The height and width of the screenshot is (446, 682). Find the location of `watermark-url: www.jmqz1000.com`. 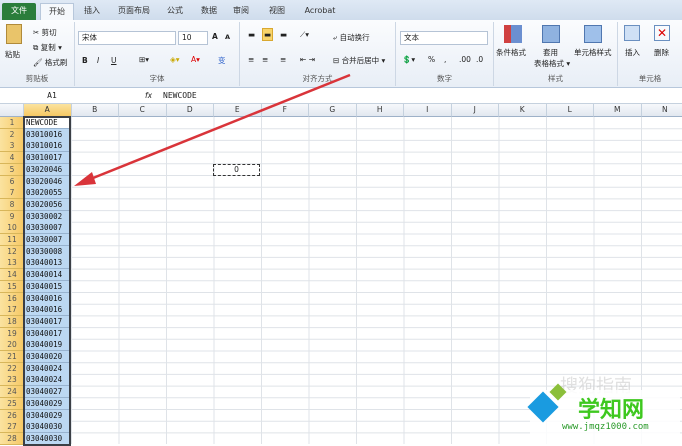

watermark-url: www.jmqz1000.com is located at coordinates (605, 427).